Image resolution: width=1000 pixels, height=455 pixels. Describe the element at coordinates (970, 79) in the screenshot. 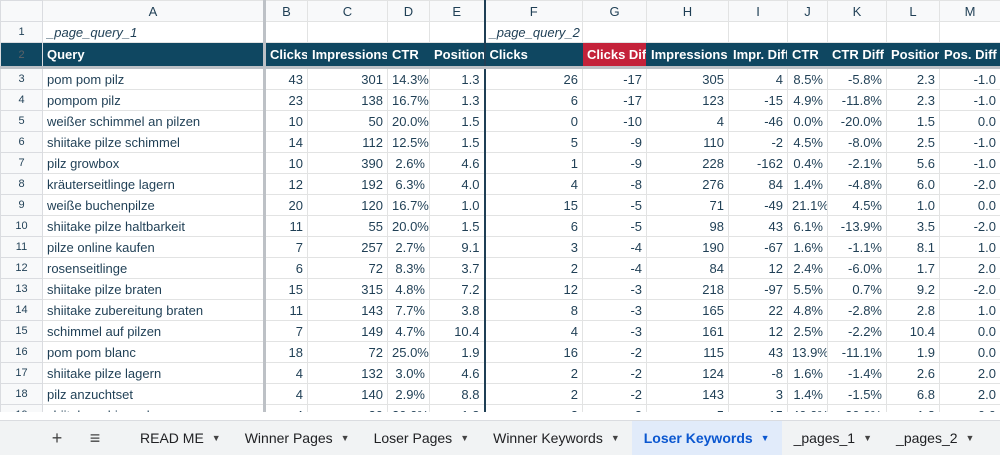

I see `value-cell: -1.0` at that location.